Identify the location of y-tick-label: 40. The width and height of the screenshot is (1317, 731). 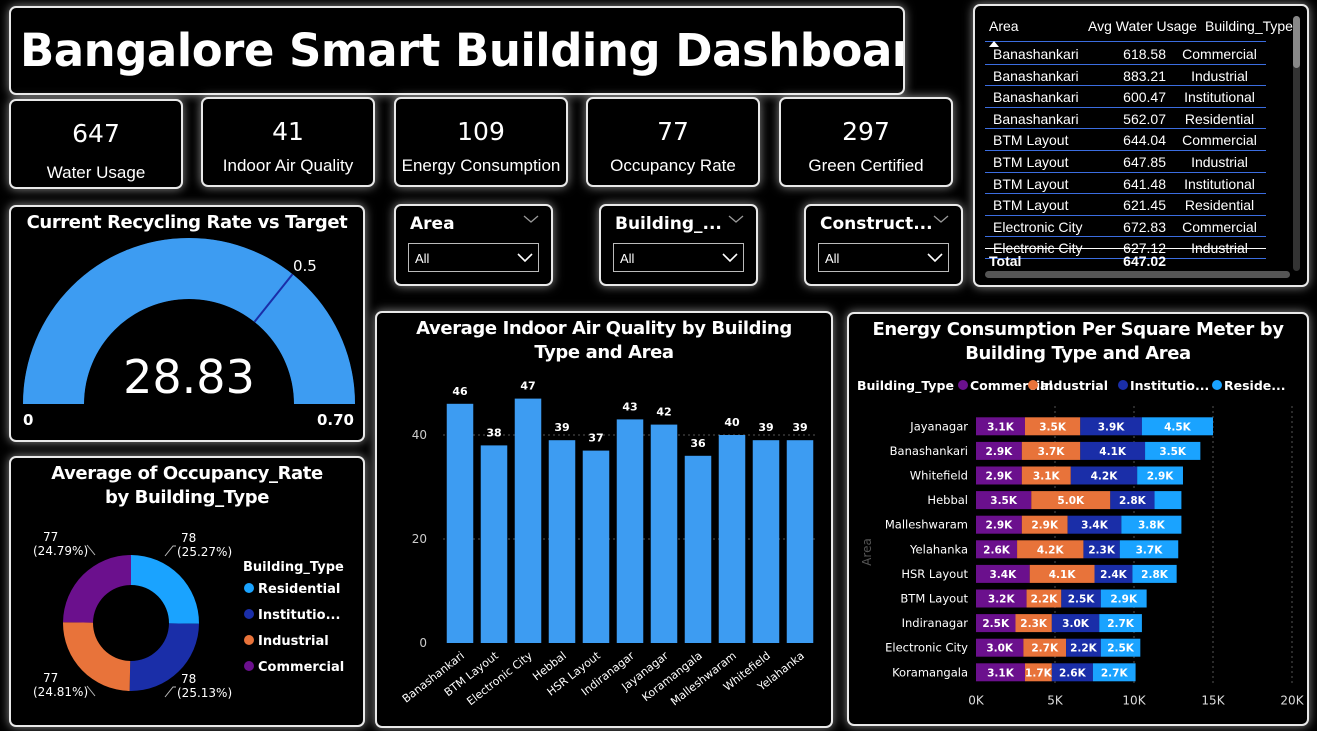
(419, 435).